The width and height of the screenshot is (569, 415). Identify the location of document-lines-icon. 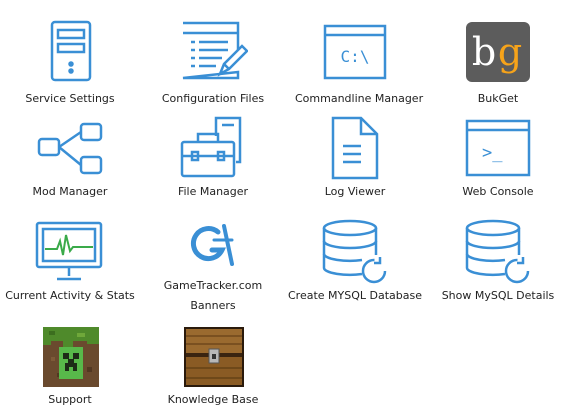
(355, 148).